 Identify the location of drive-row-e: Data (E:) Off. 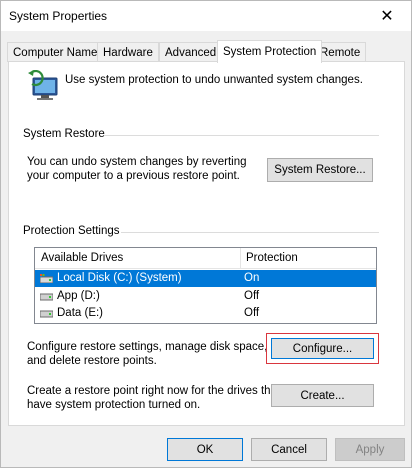
(205, 313).